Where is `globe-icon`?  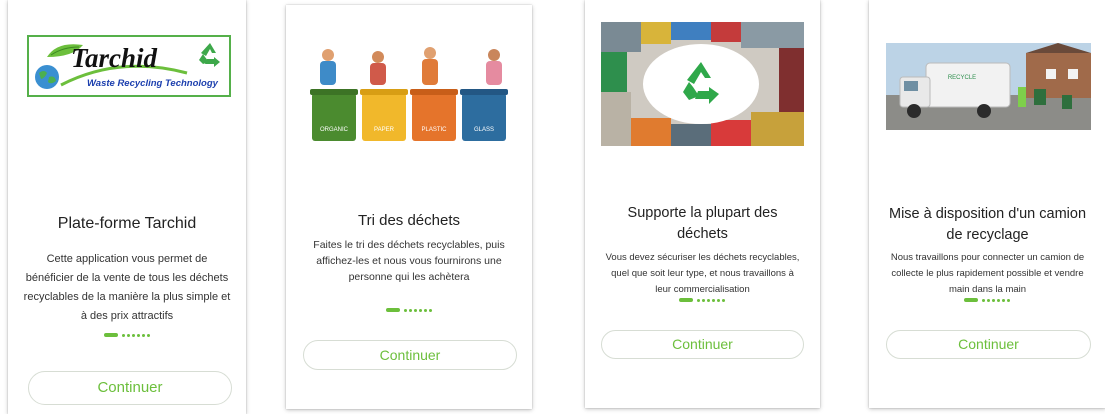
globe-icon is located at coordinates (47, 77).